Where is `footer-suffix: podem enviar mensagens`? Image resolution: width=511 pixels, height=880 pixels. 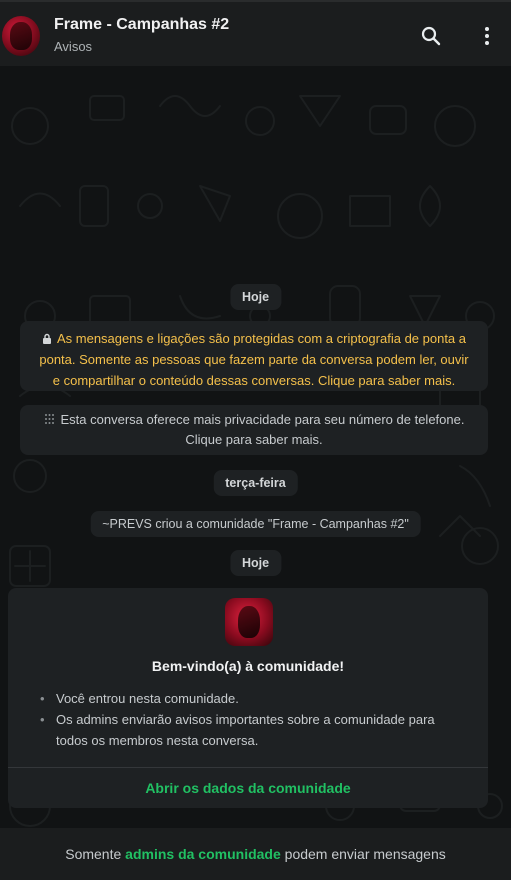
footer-suffix: podem enviar mensagens is located at coordinates (365, 854).